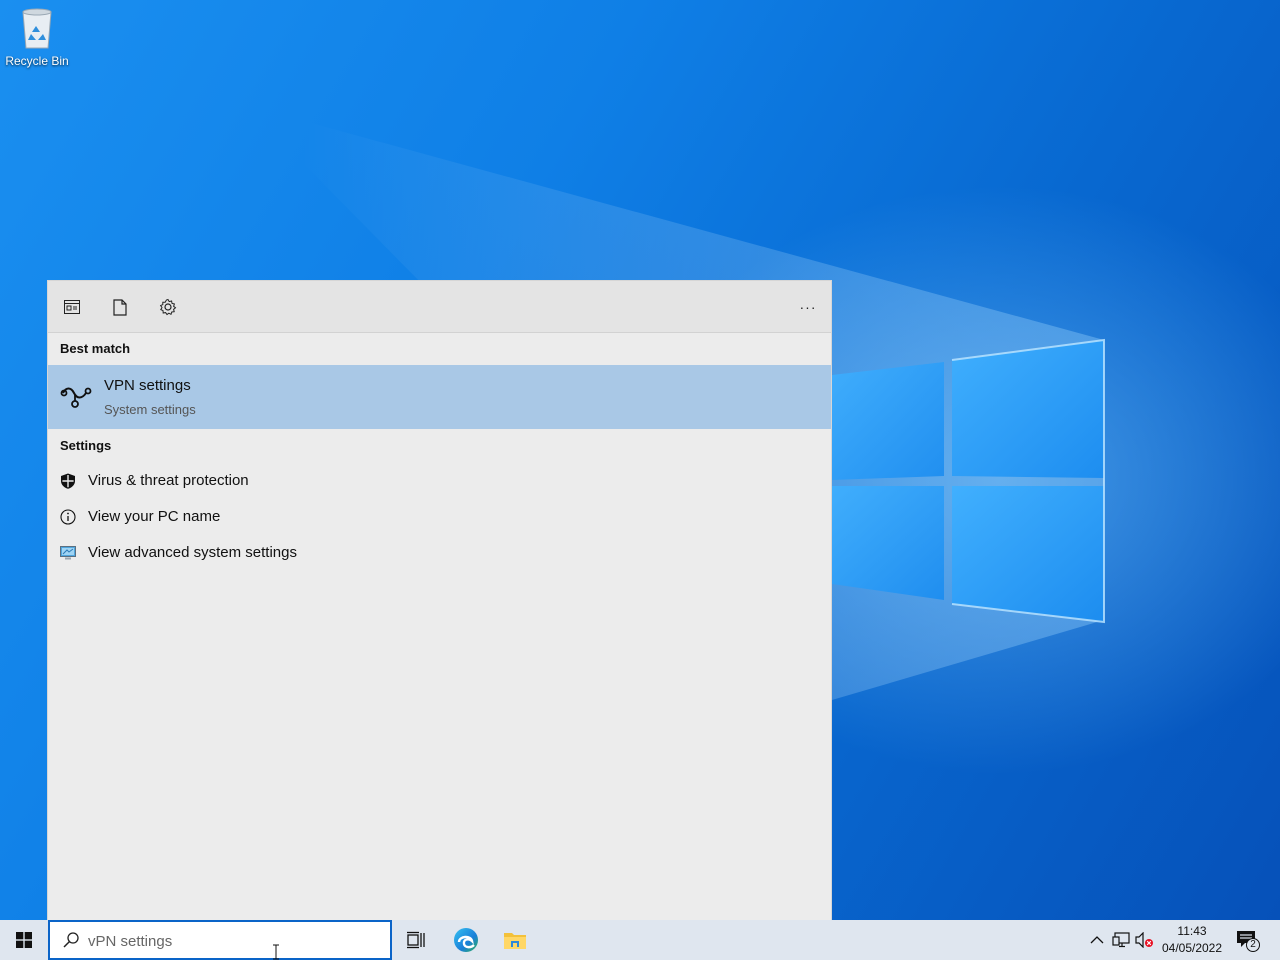 This screenshot has width=1280, height=960. I want to click on best-match-subtitle: System settings, so click(150, 409).